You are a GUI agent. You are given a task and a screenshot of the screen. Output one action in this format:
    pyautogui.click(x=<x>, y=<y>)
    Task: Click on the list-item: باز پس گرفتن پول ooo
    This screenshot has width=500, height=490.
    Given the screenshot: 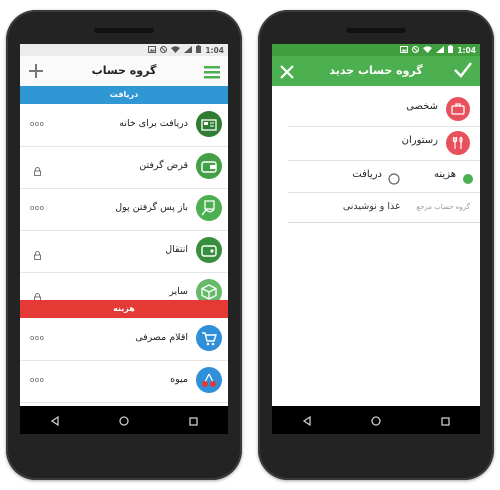 What is the action you would take?
    pyautogui.click(x=124, y=209)
    